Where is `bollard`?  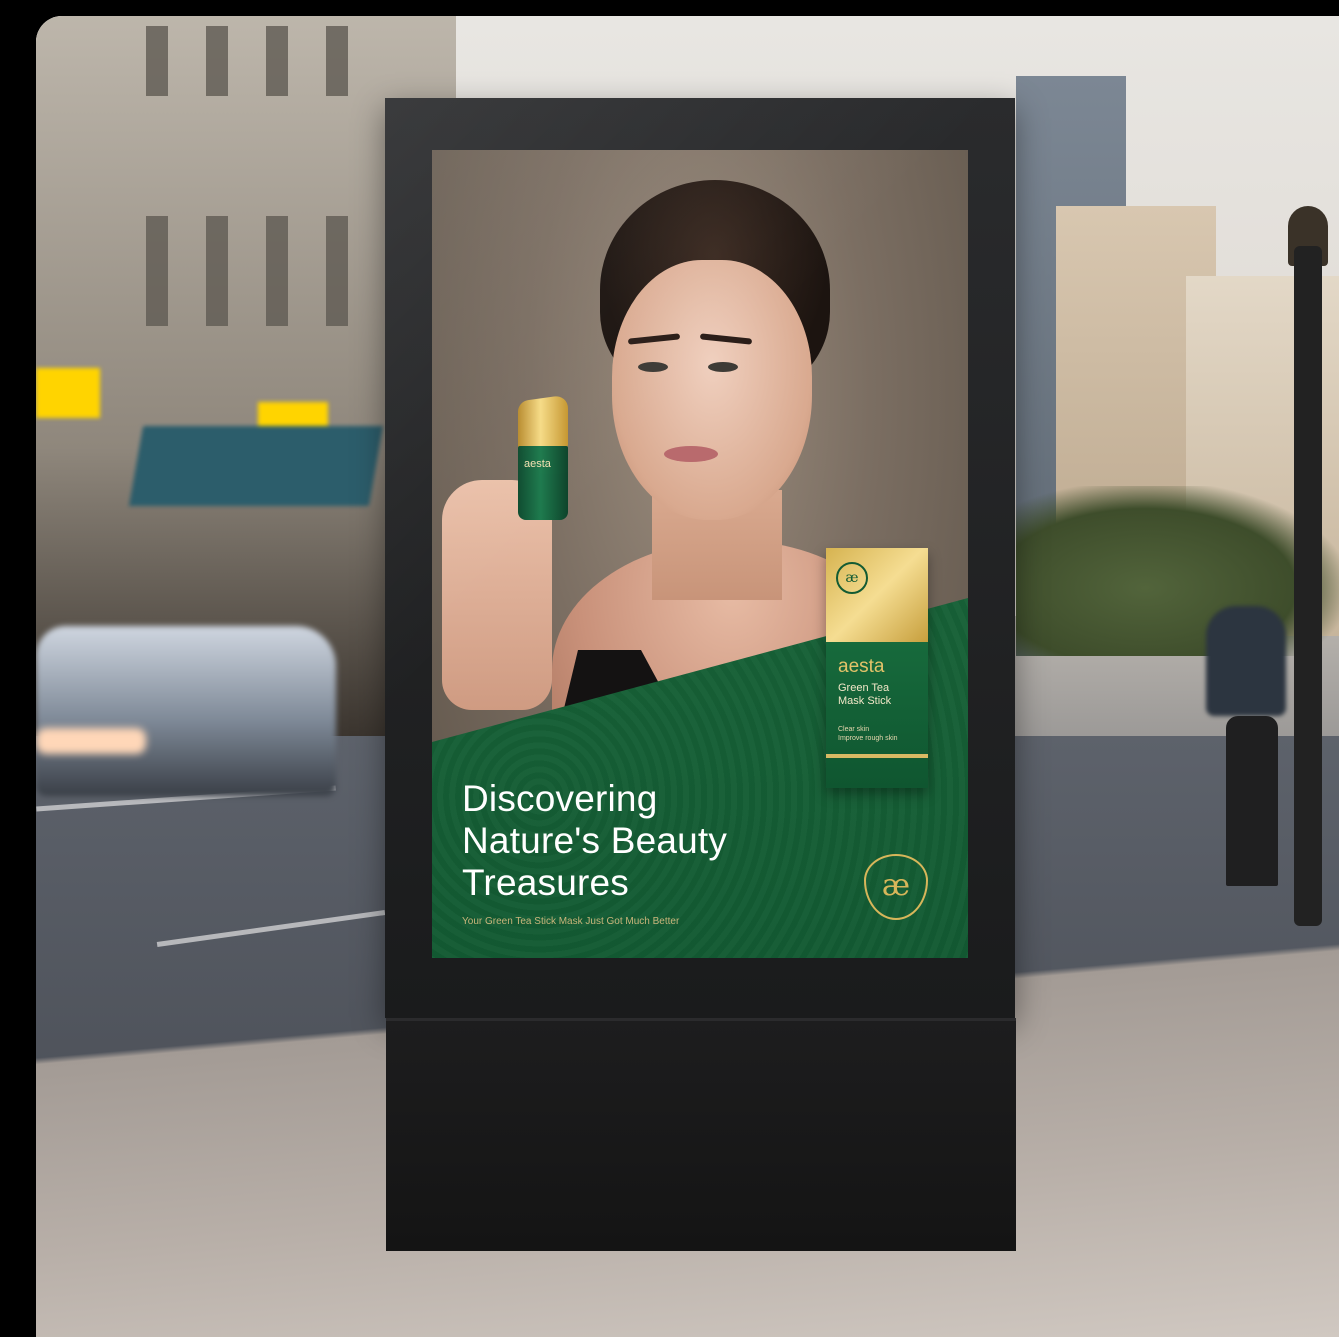 bollard is located at coordinates (1252, 801).